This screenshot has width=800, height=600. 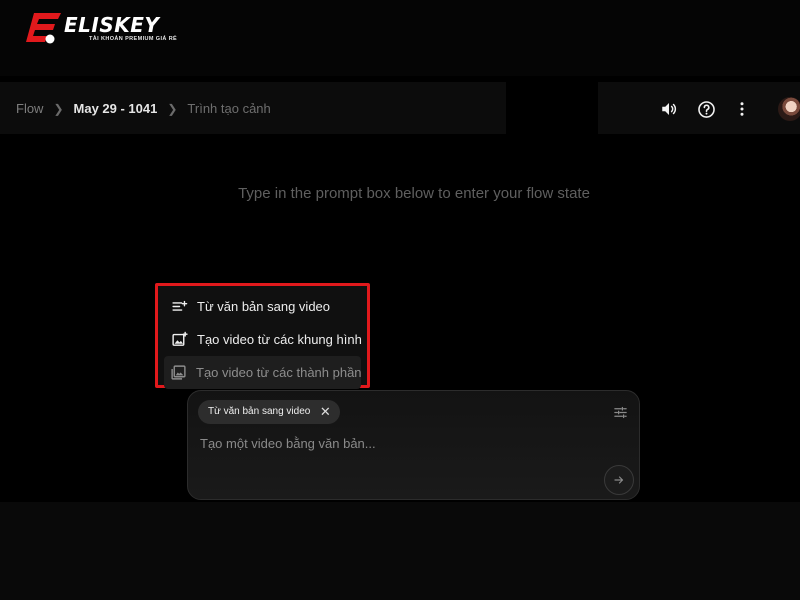 I want to click on send-button, so click(x=619, y=480).